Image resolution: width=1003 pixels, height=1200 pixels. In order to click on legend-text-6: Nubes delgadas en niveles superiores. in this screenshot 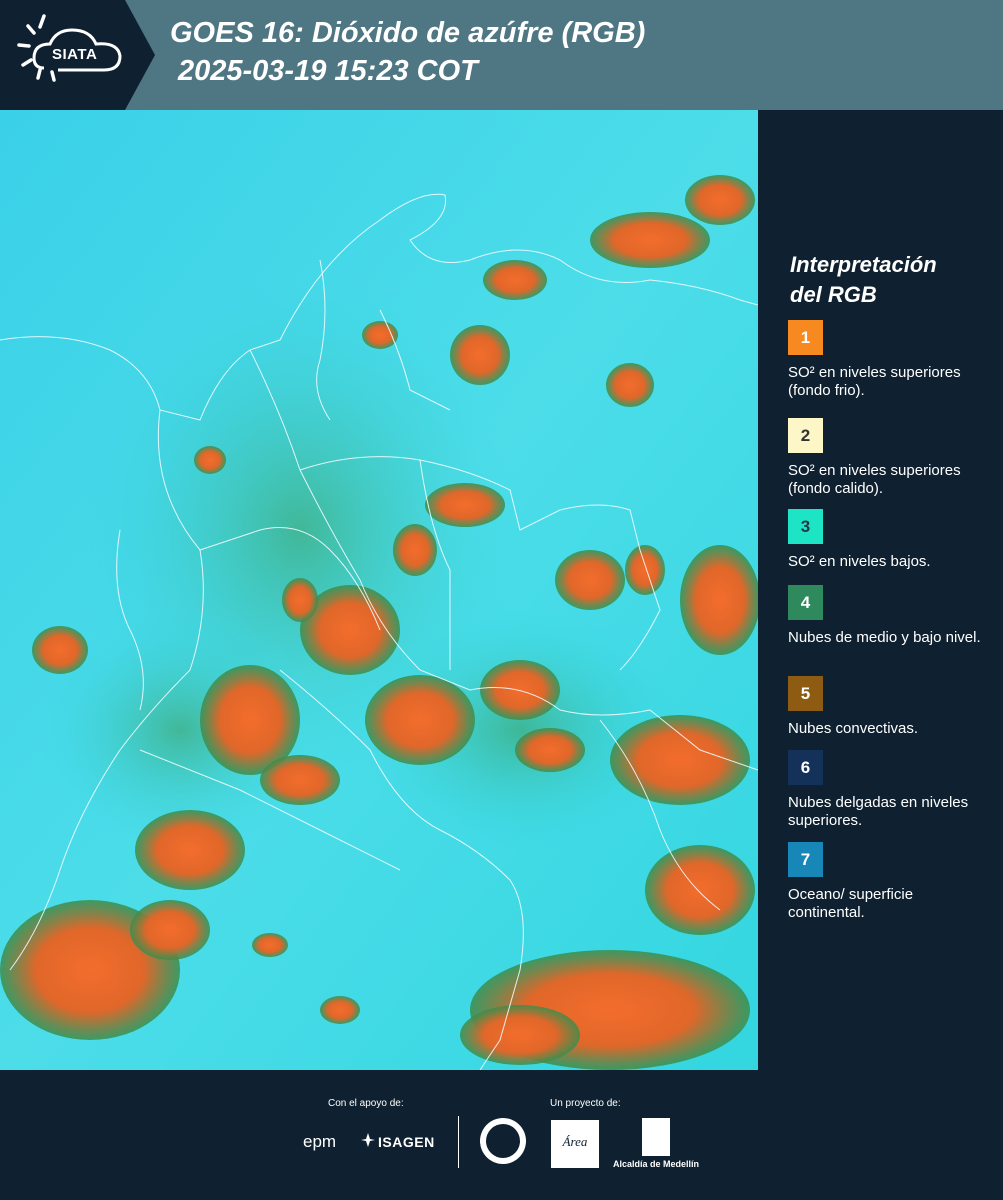, I will do `click(878, 811)`.